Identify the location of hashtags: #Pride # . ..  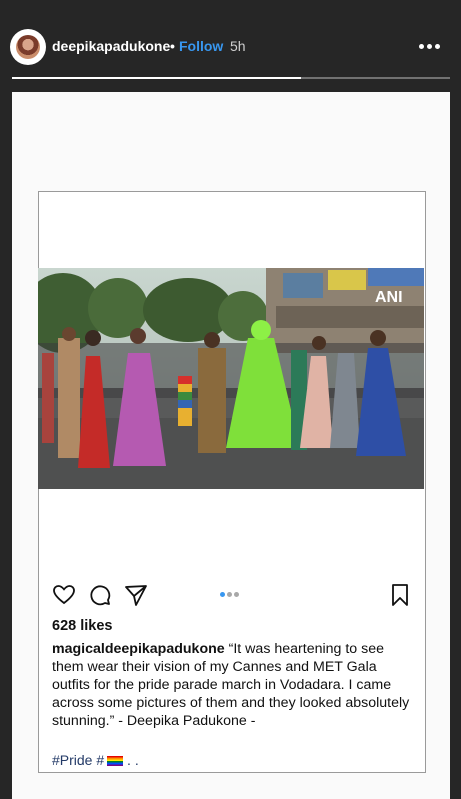
(95, 760).